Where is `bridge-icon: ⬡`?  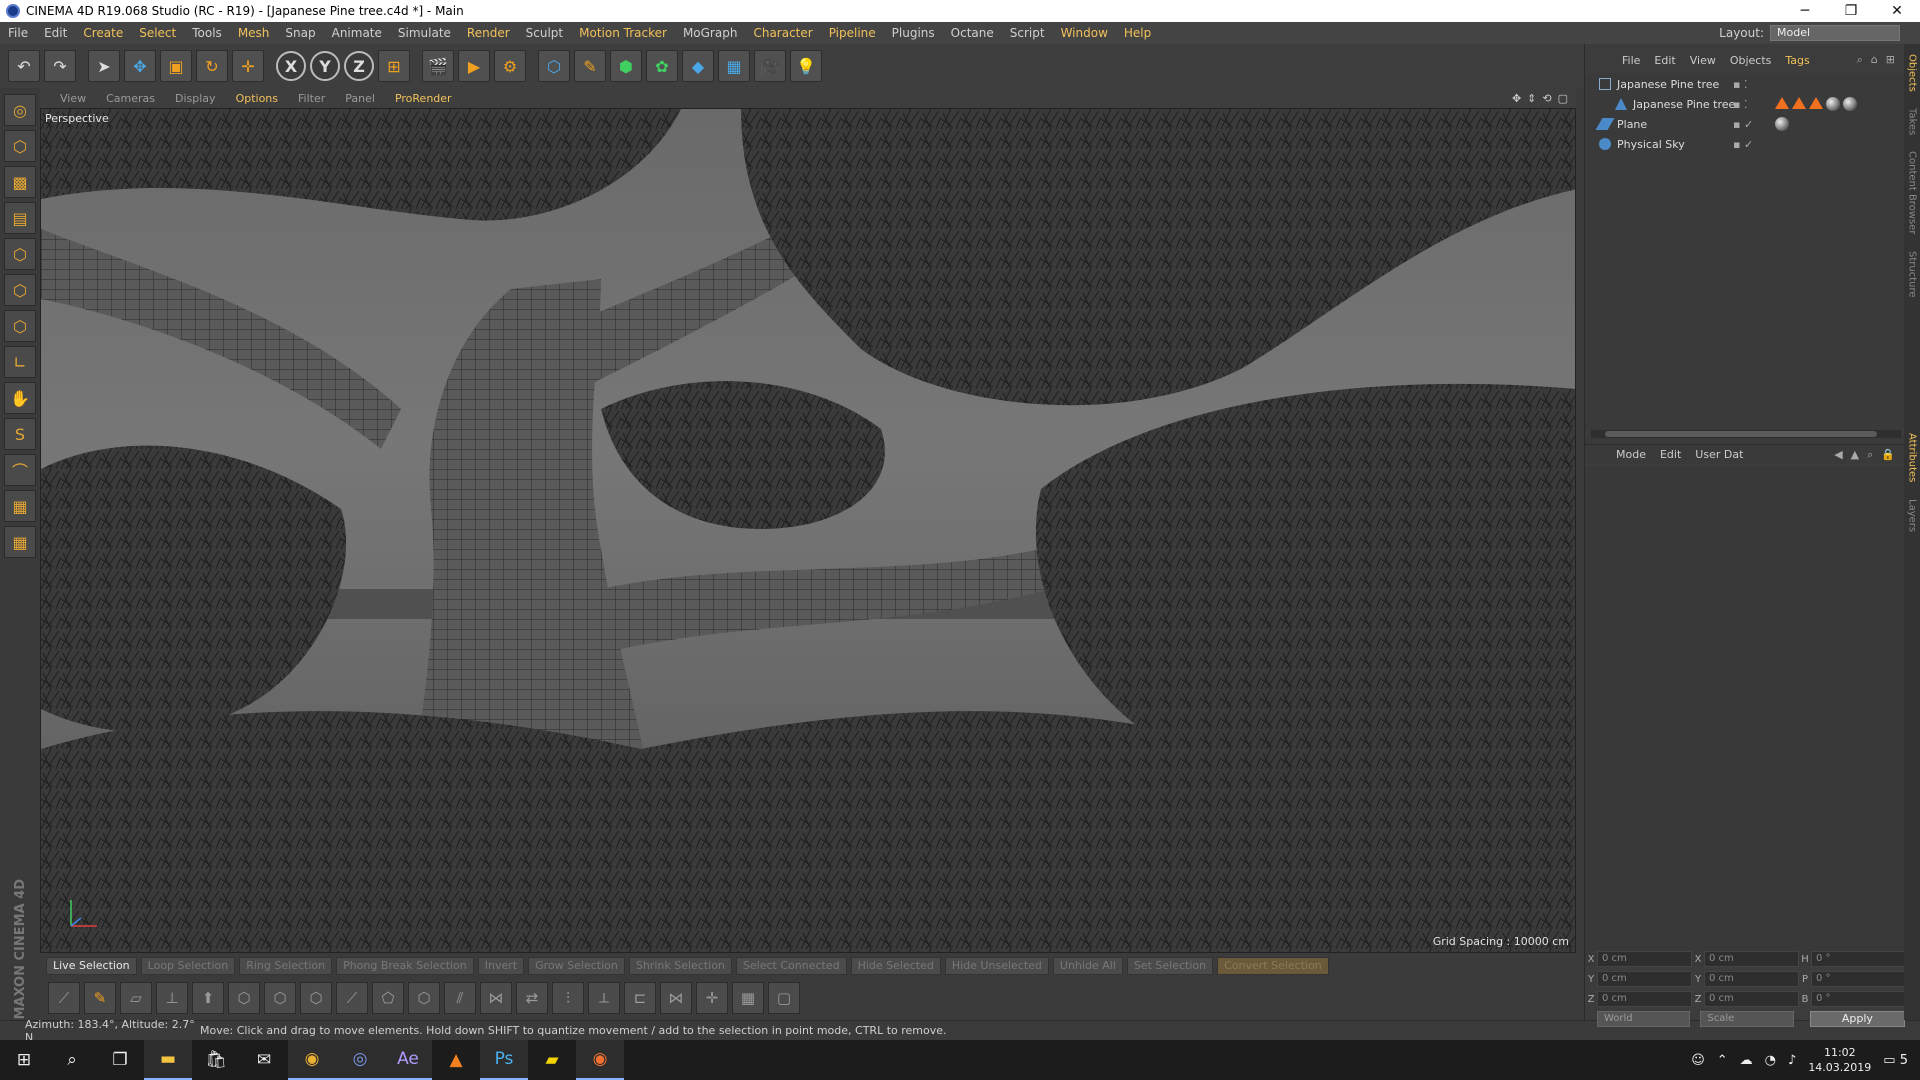 bridge-icon: ⬡ is located at coordinates (316, 998).